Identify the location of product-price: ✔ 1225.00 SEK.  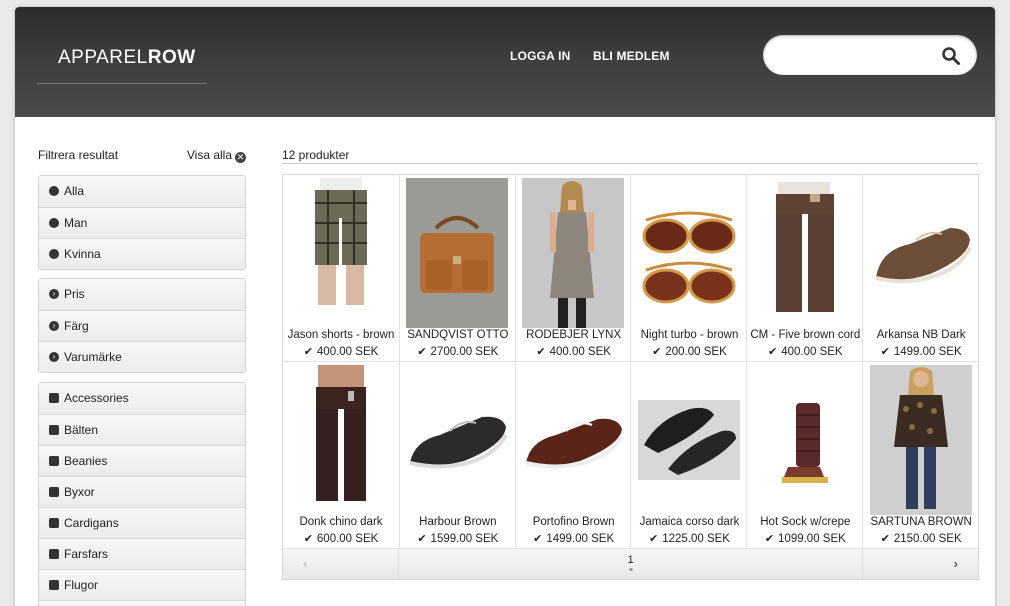
(689, 539).